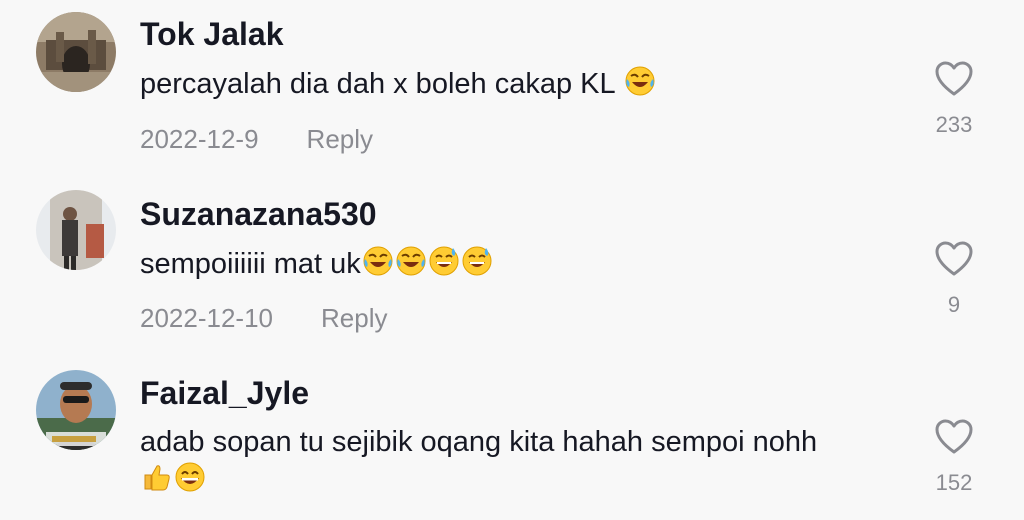  What do you see at coordinates (954, 482) in the screenshot?
I see `like-count: 152` at bounding box center [954, 482].